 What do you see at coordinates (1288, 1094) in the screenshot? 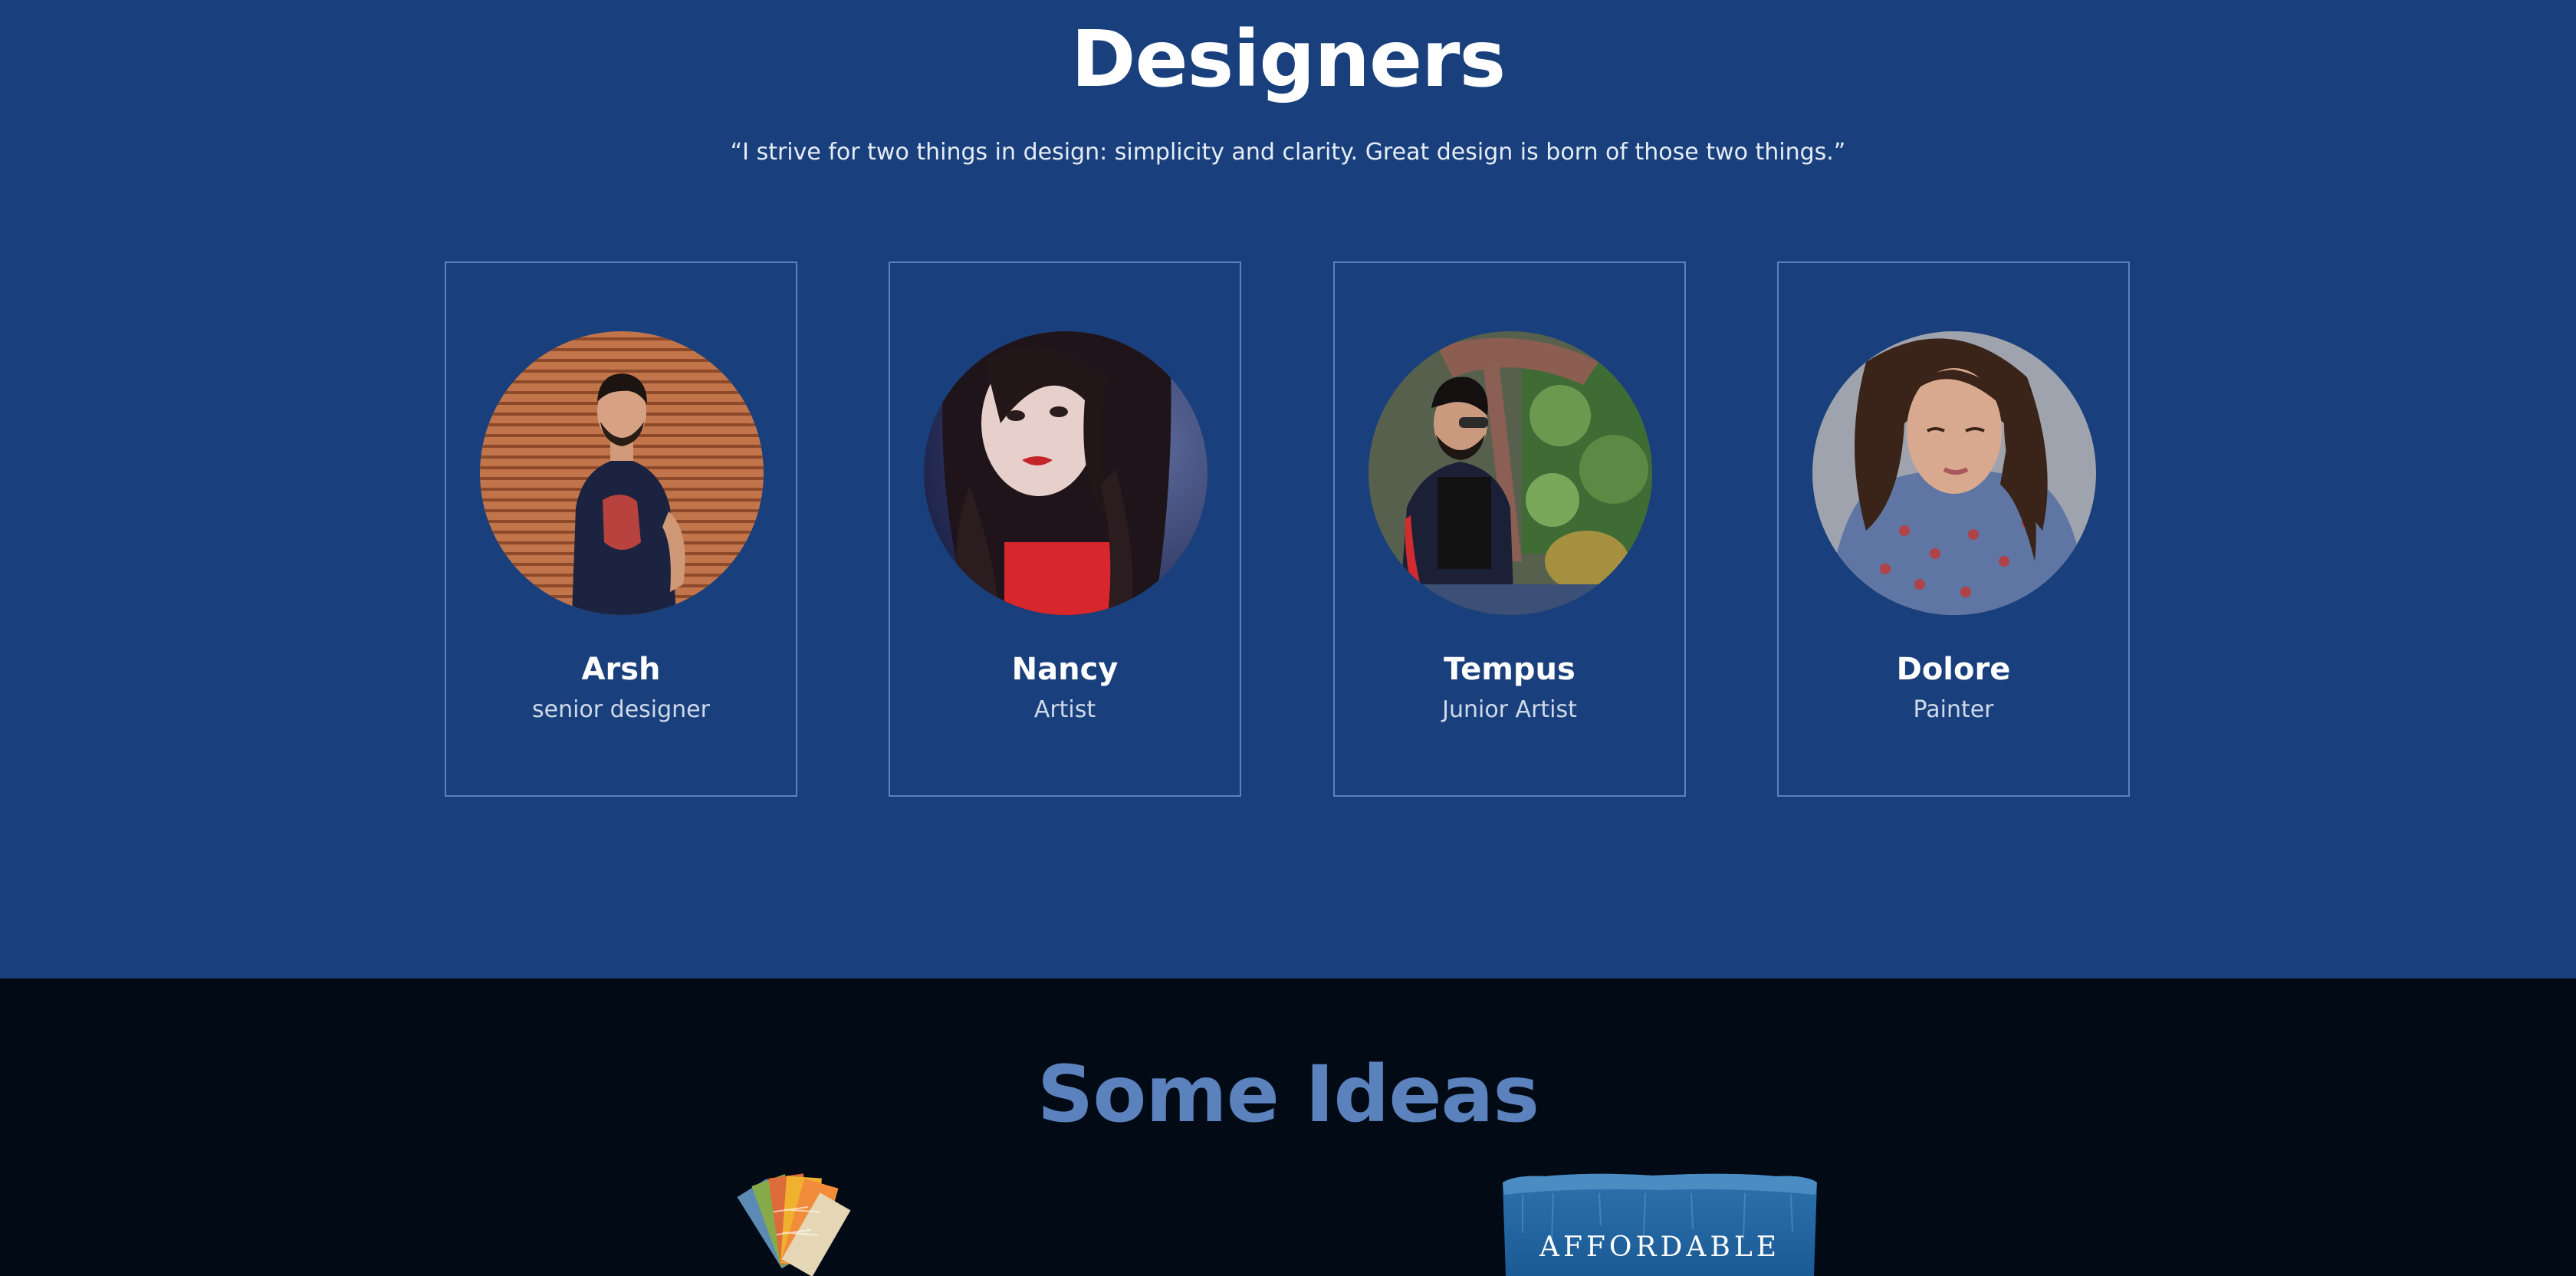
I see `ideas-title: Some Ideas` at bounding box center [1288, 1094].